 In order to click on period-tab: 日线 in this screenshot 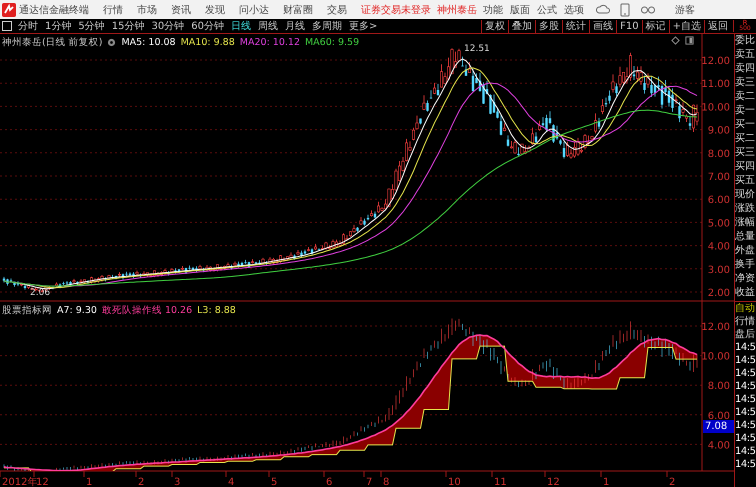, I will do `click(240, 26)`.